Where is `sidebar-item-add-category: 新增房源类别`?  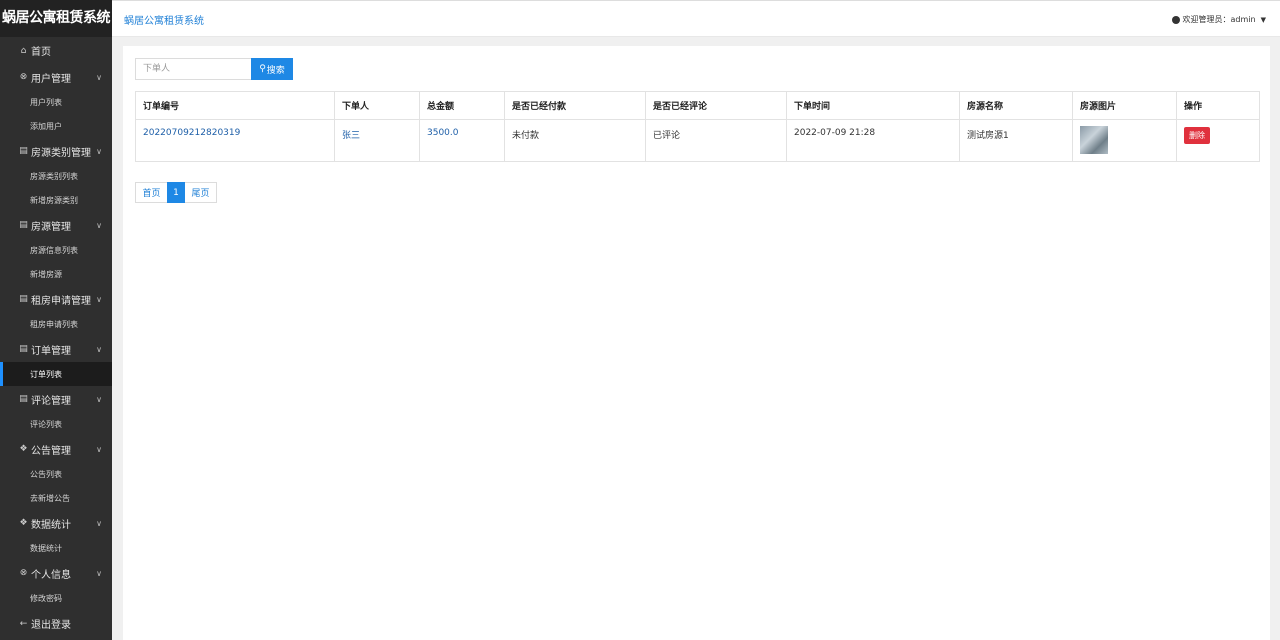 sidebar-item-add-category: 新增房源类别 is located at coordinates (56, 200).